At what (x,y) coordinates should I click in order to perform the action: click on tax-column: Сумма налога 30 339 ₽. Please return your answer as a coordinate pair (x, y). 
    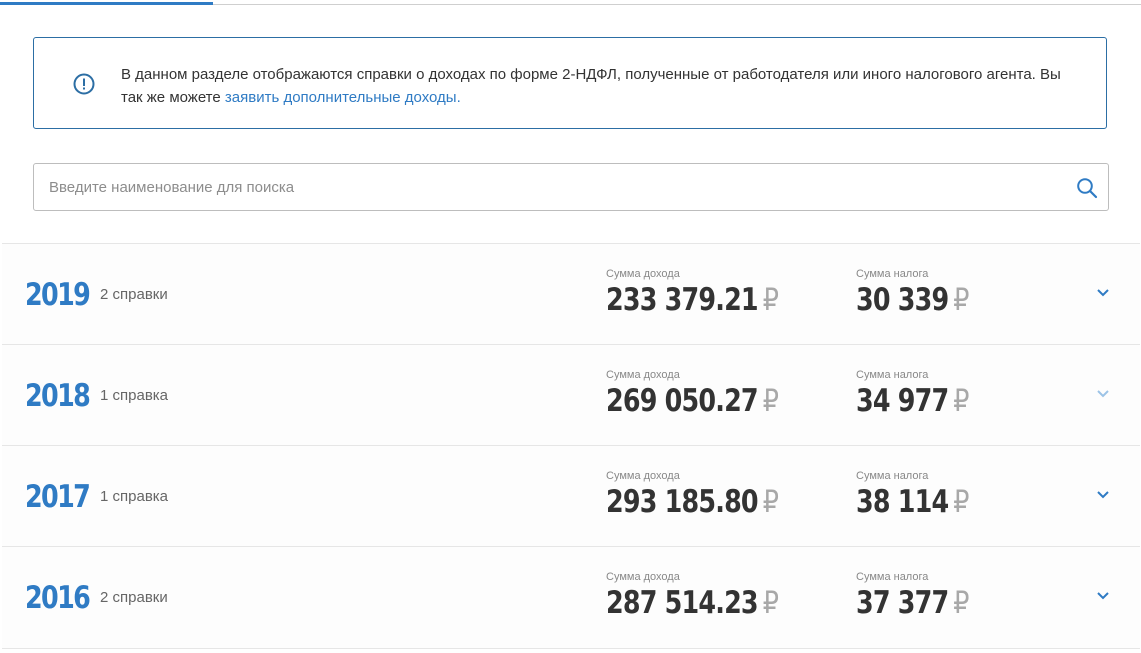
    Looking at the image, I should click on (925, 295).